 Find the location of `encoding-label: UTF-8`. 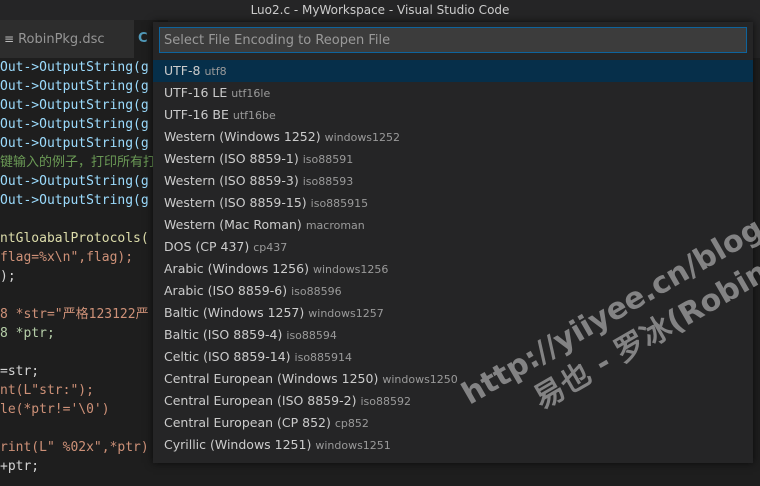

encoding-label: UTF-8 is located at coordinates (182, 70).